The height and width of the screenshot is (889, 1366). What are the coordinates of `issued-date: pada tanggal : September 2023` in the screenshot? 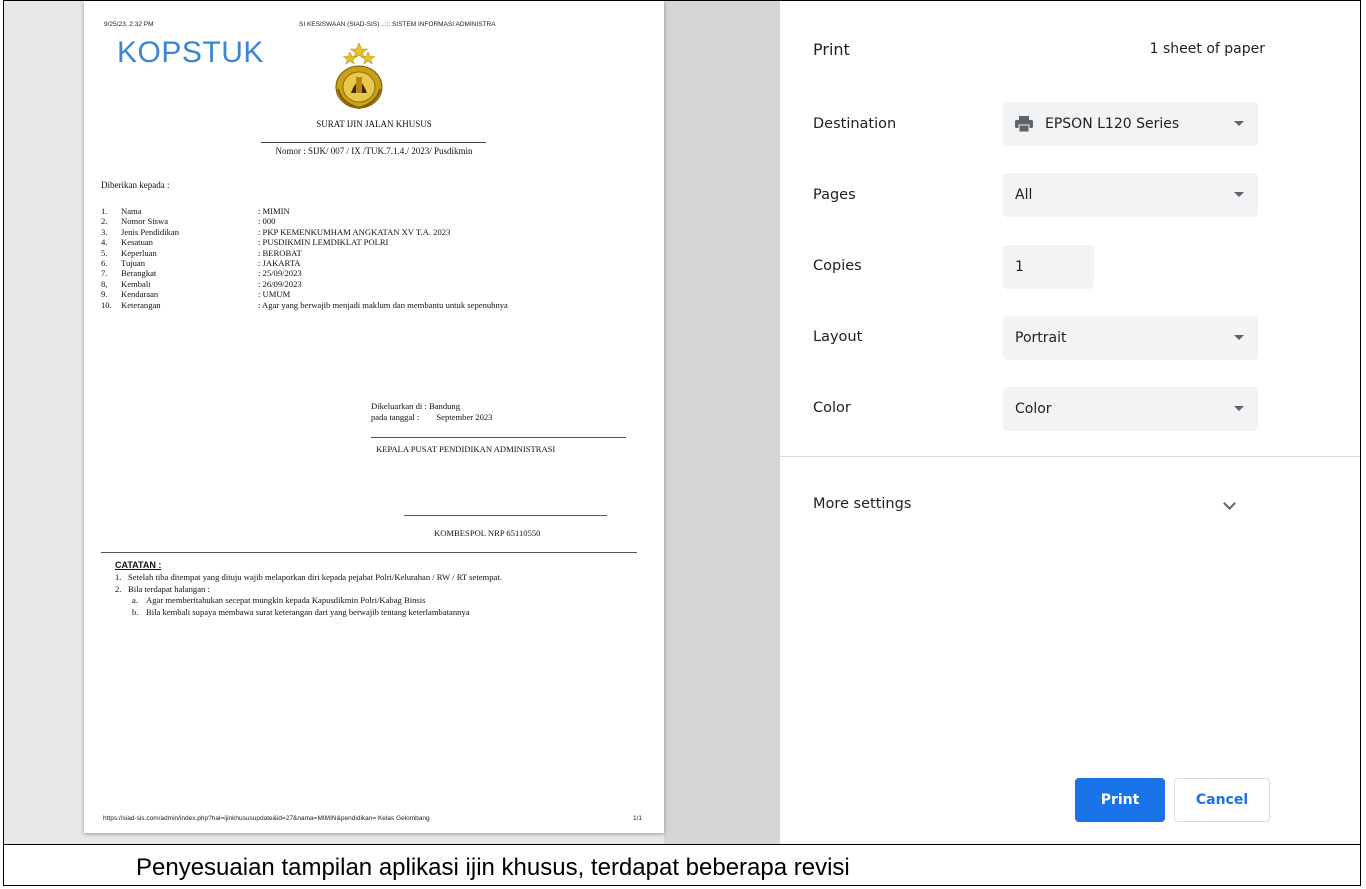 It's located at (432, 416).